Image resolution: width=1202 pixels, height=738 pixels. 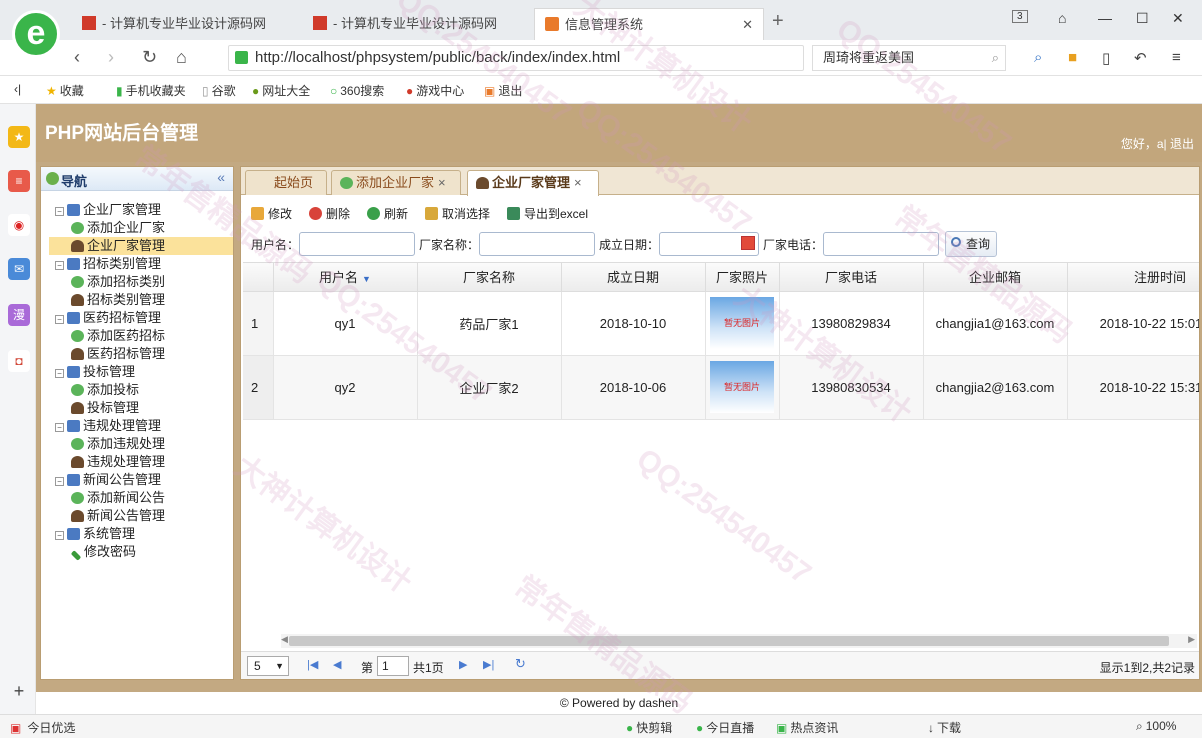 I want to click on scroll-thumb, so click(x=729, y=641).